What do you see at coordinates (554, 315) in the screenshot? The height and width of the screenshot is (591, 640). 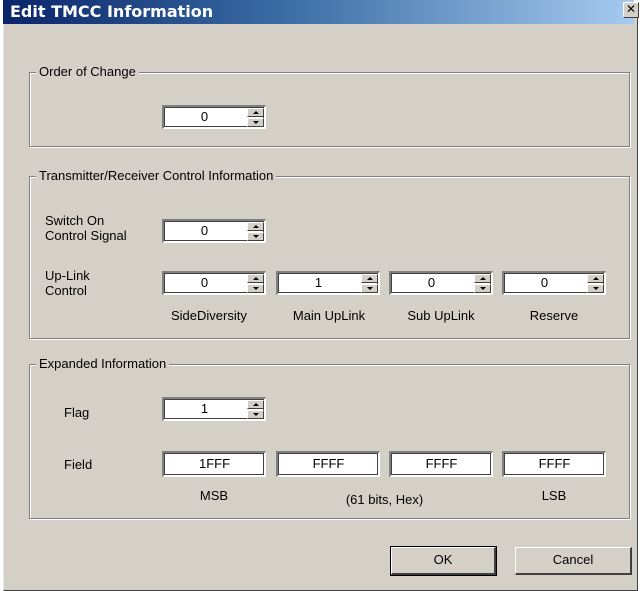 I see `reserve-caption: Reserve` at bounding box center [554, 315].